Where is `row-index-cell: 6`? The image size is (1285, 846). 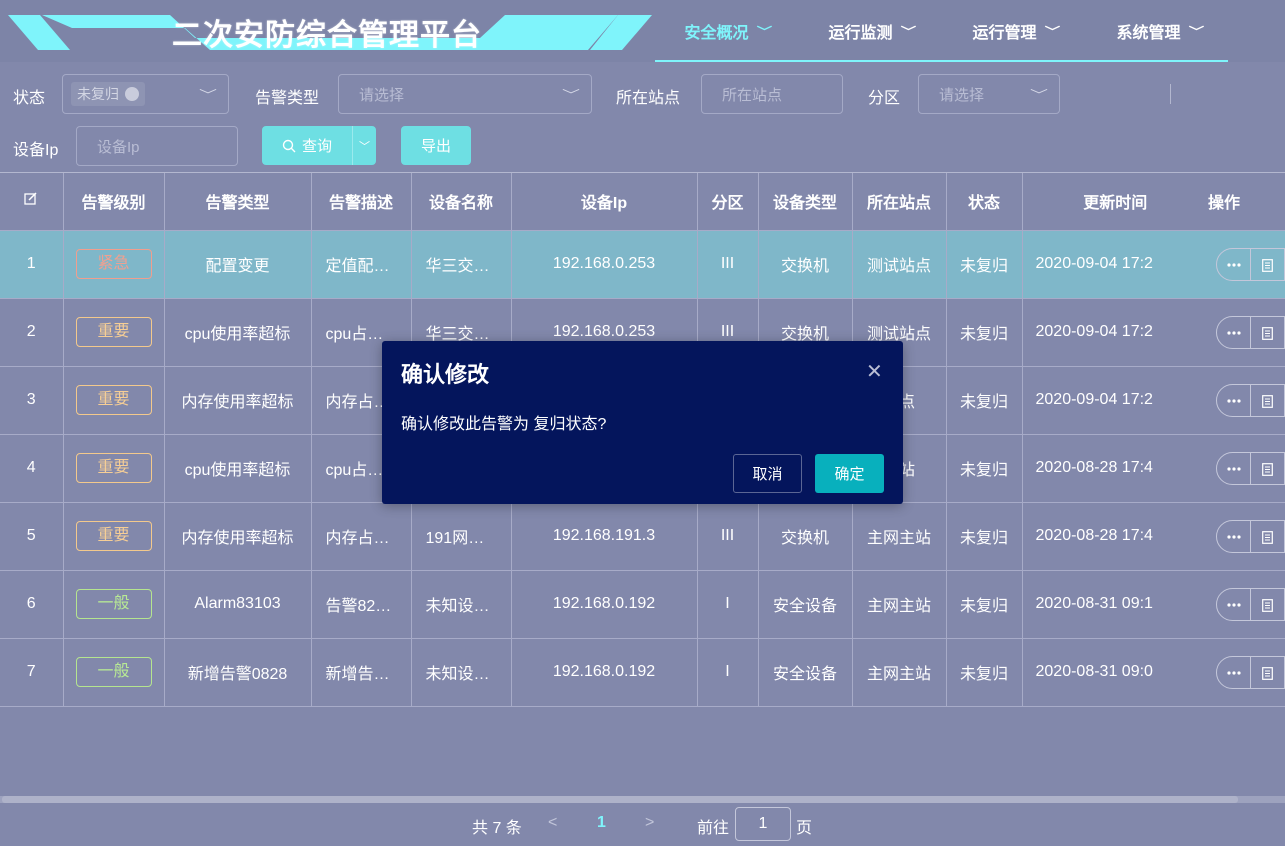
row-index-cell: 6 is located at coordinates (32, 604).